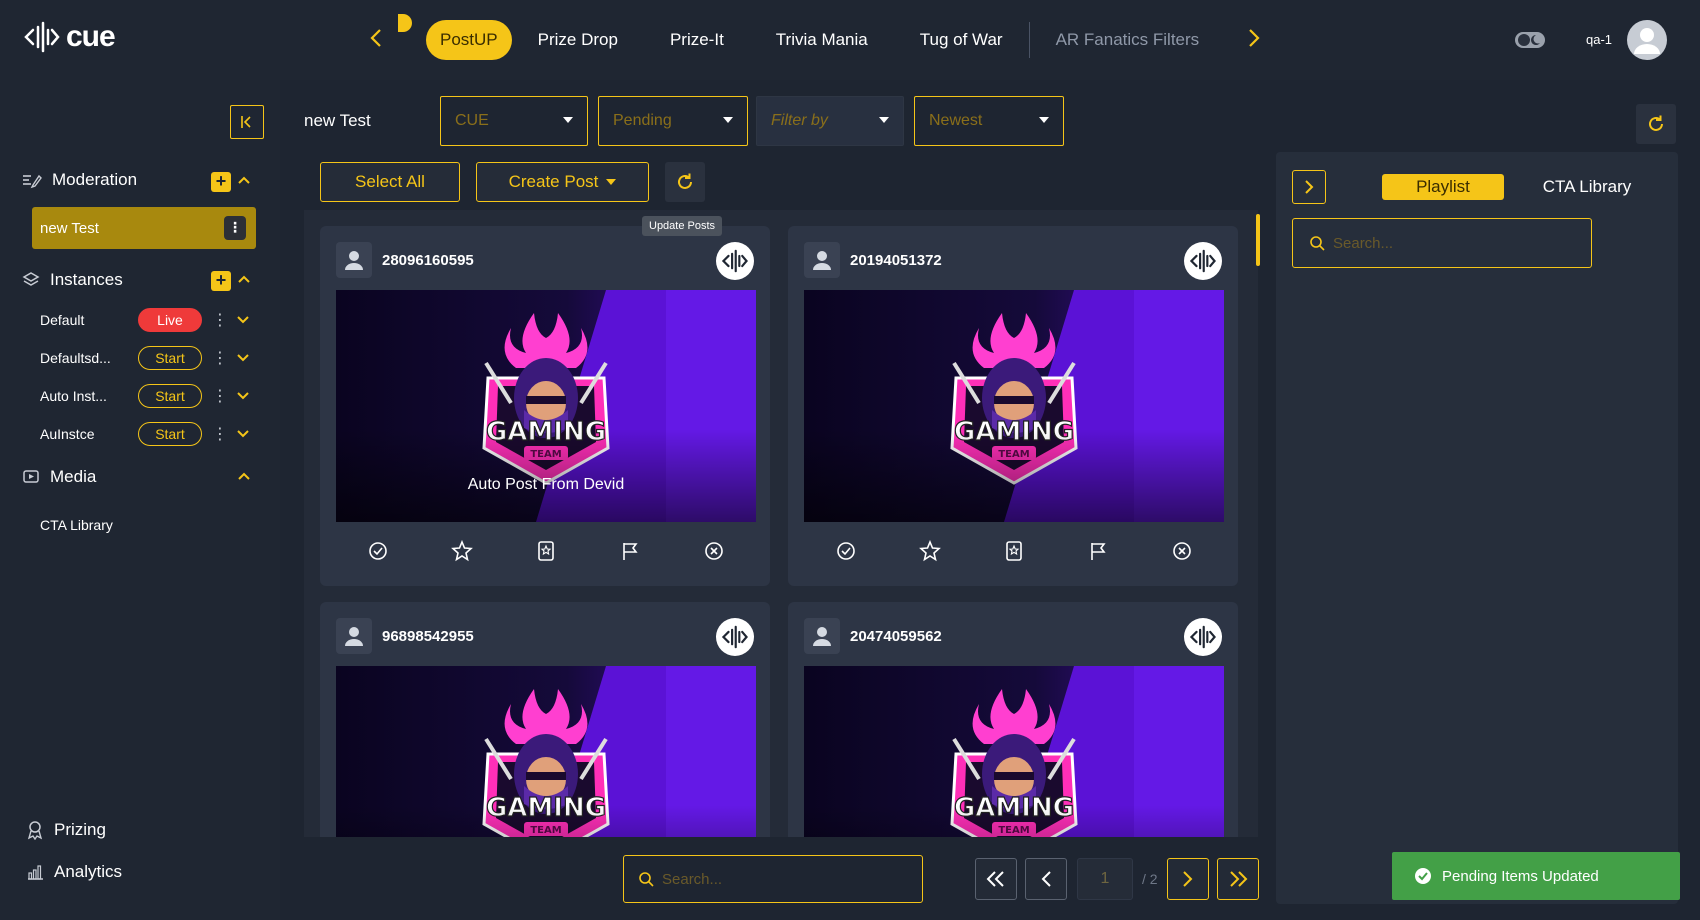 The image size is (1700, 920). What do you see at coordinates (376, 40) in the screenshot?
I see `nav-prev-arrow` at bounding box center [376, 40].